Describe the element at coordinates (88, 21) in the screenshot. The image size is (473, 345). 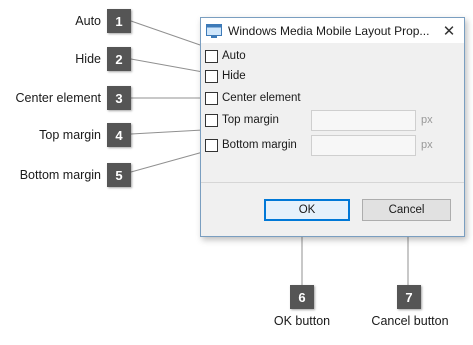
I see `callout-label-auto: Auto` at that location.